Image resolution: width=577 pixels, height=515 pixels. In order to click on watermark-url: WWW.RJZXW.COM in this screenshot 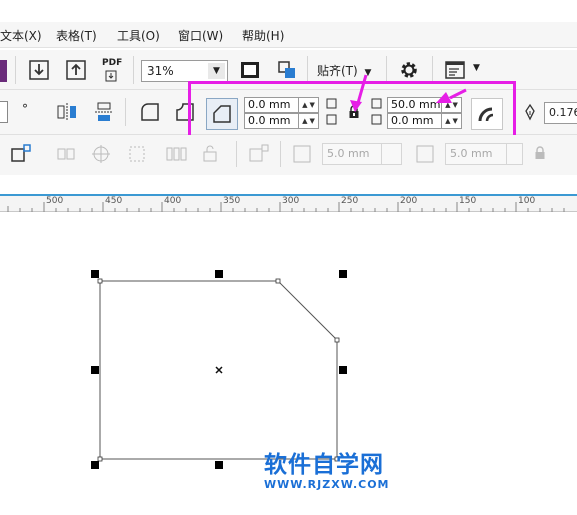, I will do `click(327, 484)`.